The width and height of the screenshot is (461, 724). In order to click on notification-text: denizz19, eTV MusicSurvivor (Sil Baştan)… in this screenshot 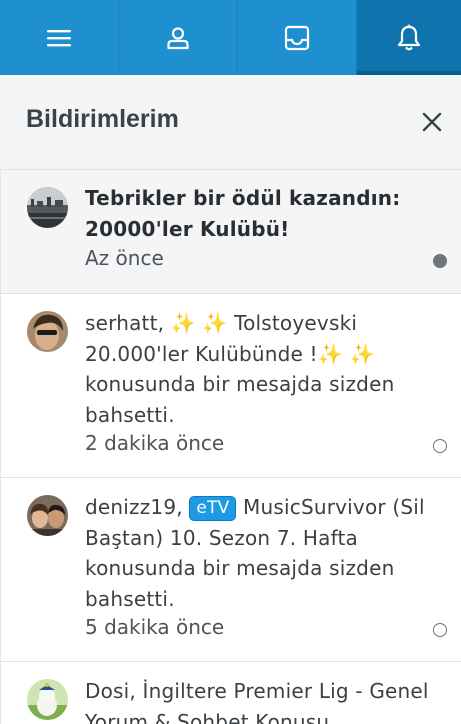, I will do `click(260, 553)`.